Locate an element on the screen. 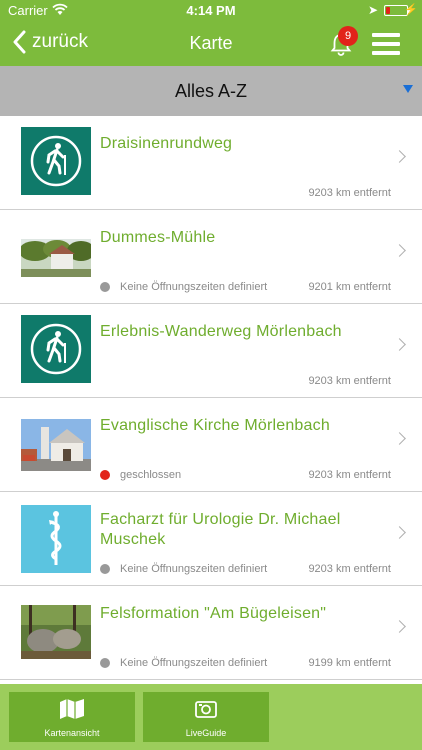 This screenshot has width=422, height=750. category-filter-dropdown: Alles A-Z is located at coordinates (211, 91).